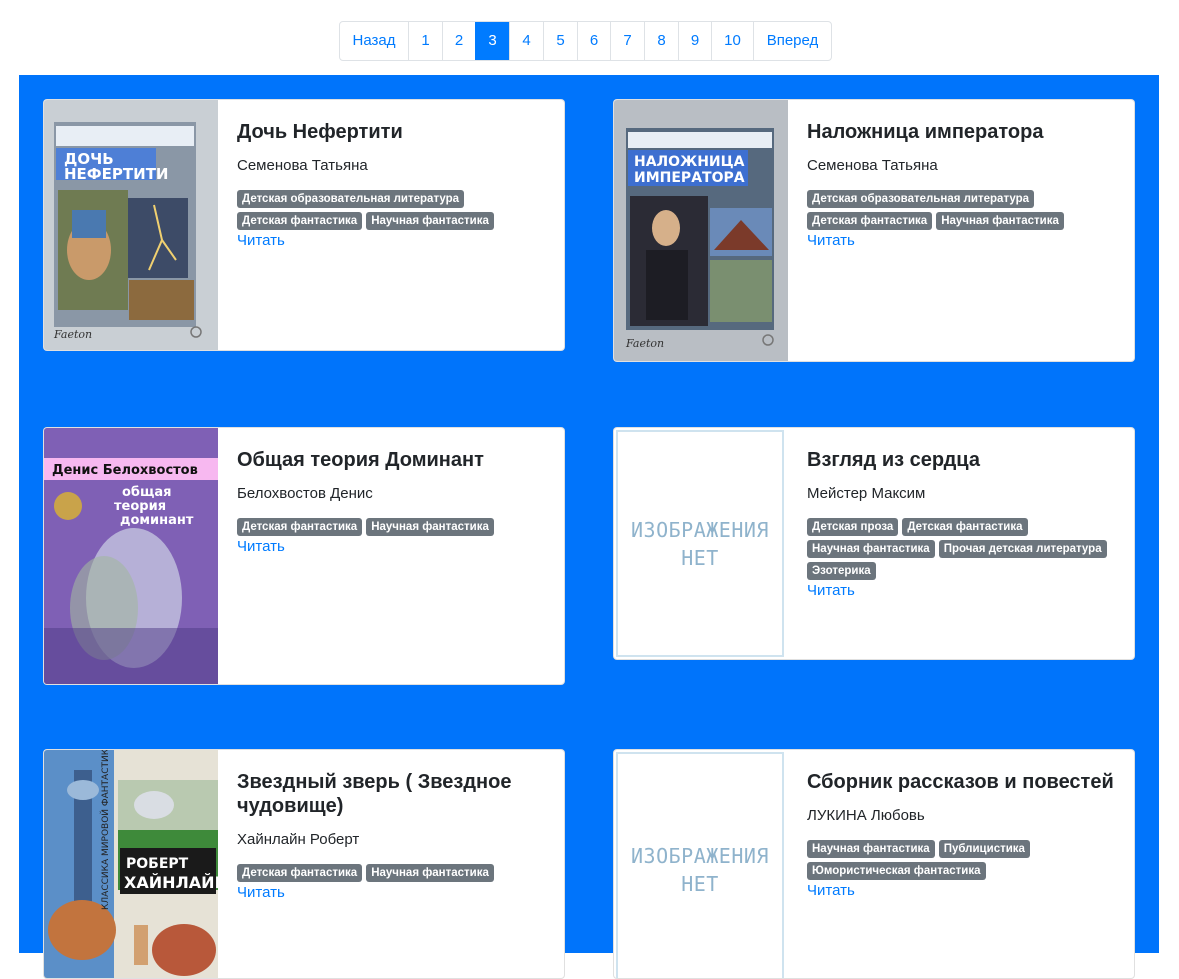 The height and width of the screenshot is (979, 1179). What do you see at coordinates (866, 815) in the screenshot?
I see `book-author: ЛУКИНА Любовь` at bounding box center [866, 815].